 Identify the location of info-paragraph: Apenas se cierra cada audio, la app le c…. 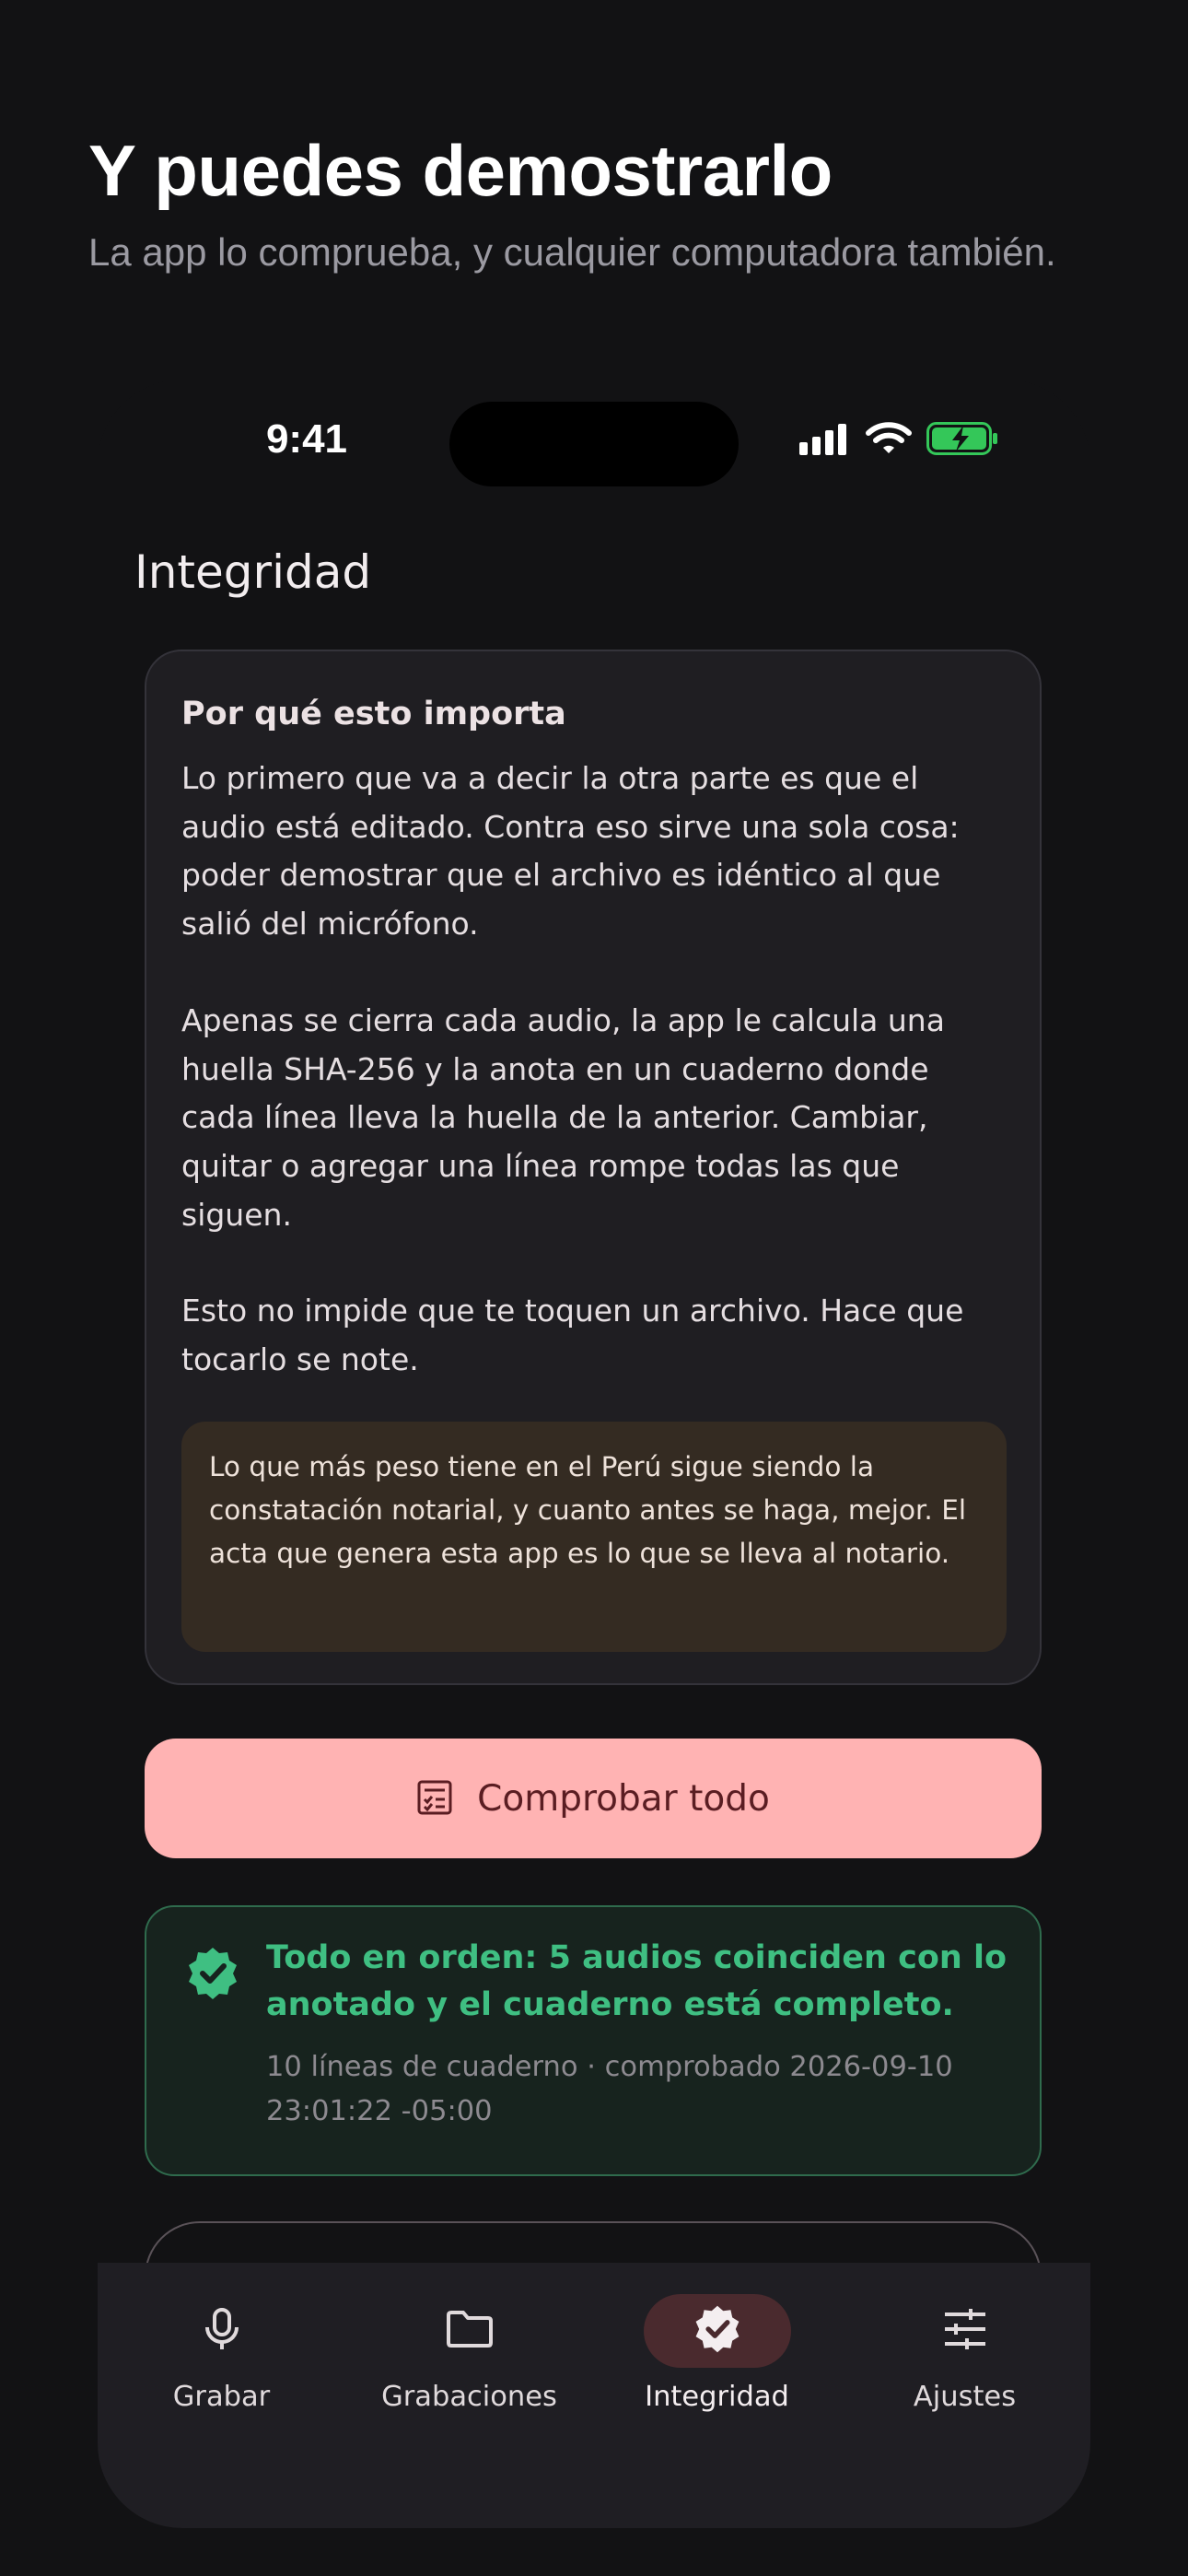
(563, 1117).